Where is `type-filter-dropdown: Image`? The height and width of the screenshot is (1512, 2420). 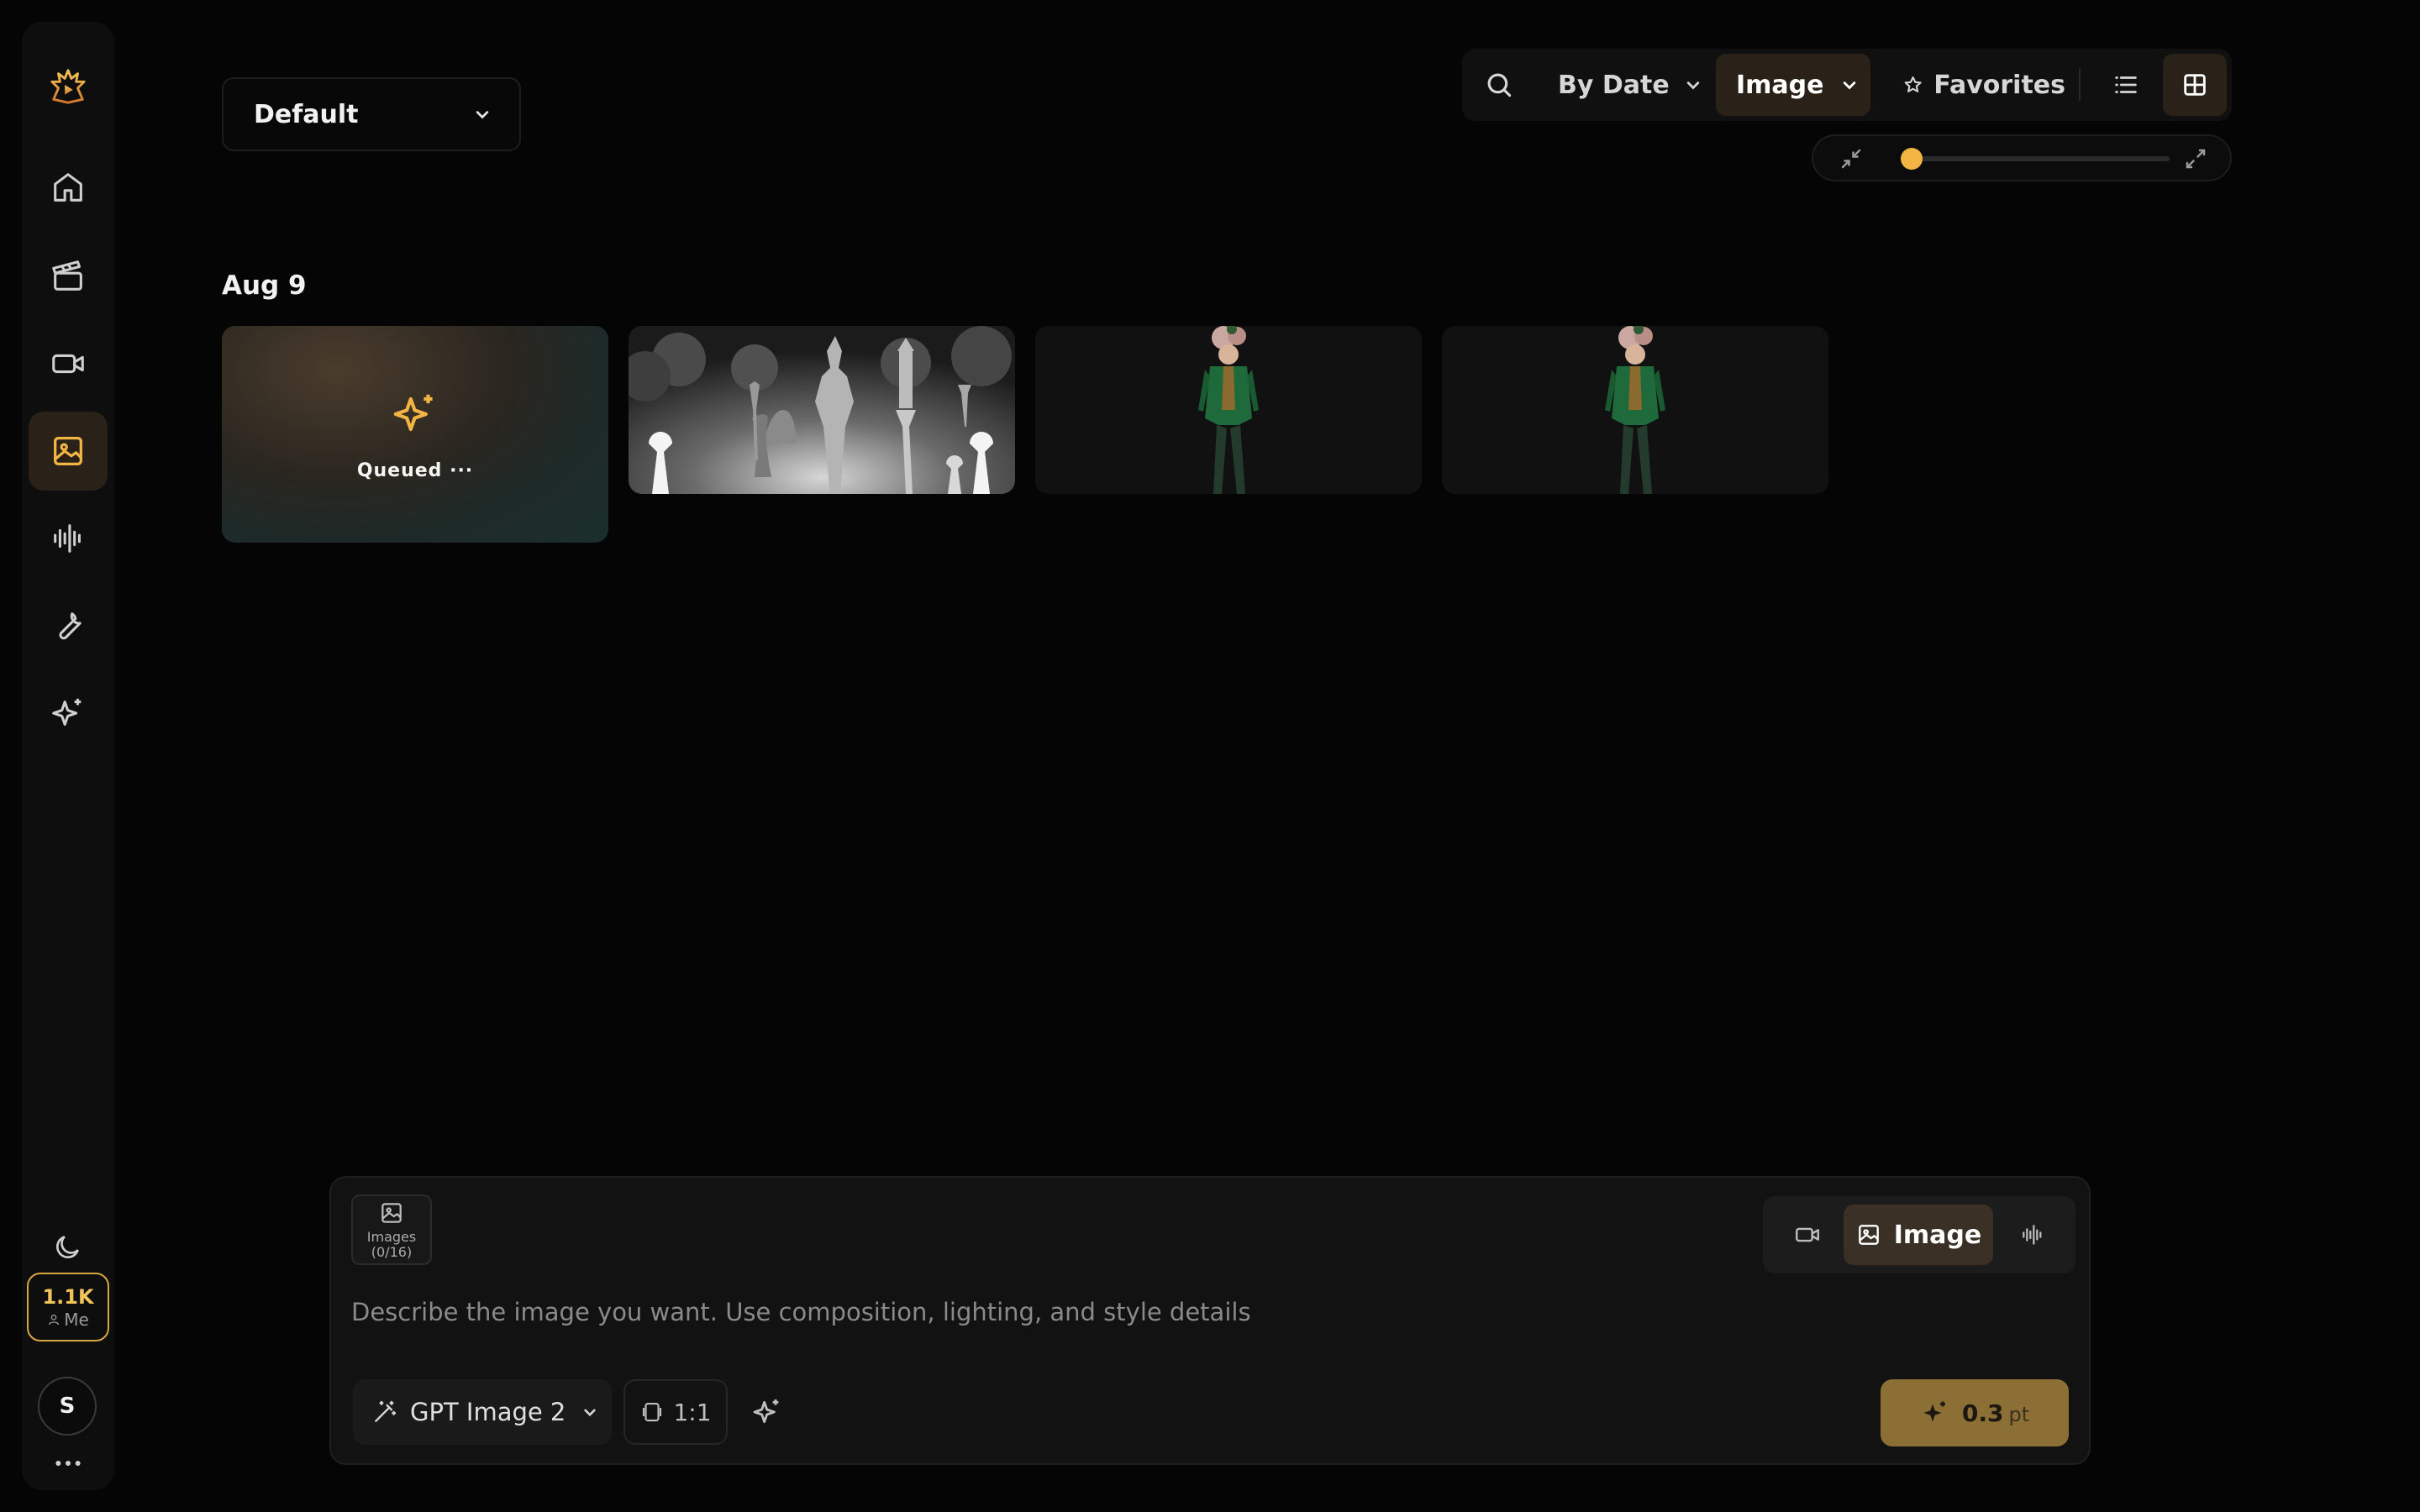
type-filter-dropdown: Image is located at coordinates (1793, 85).